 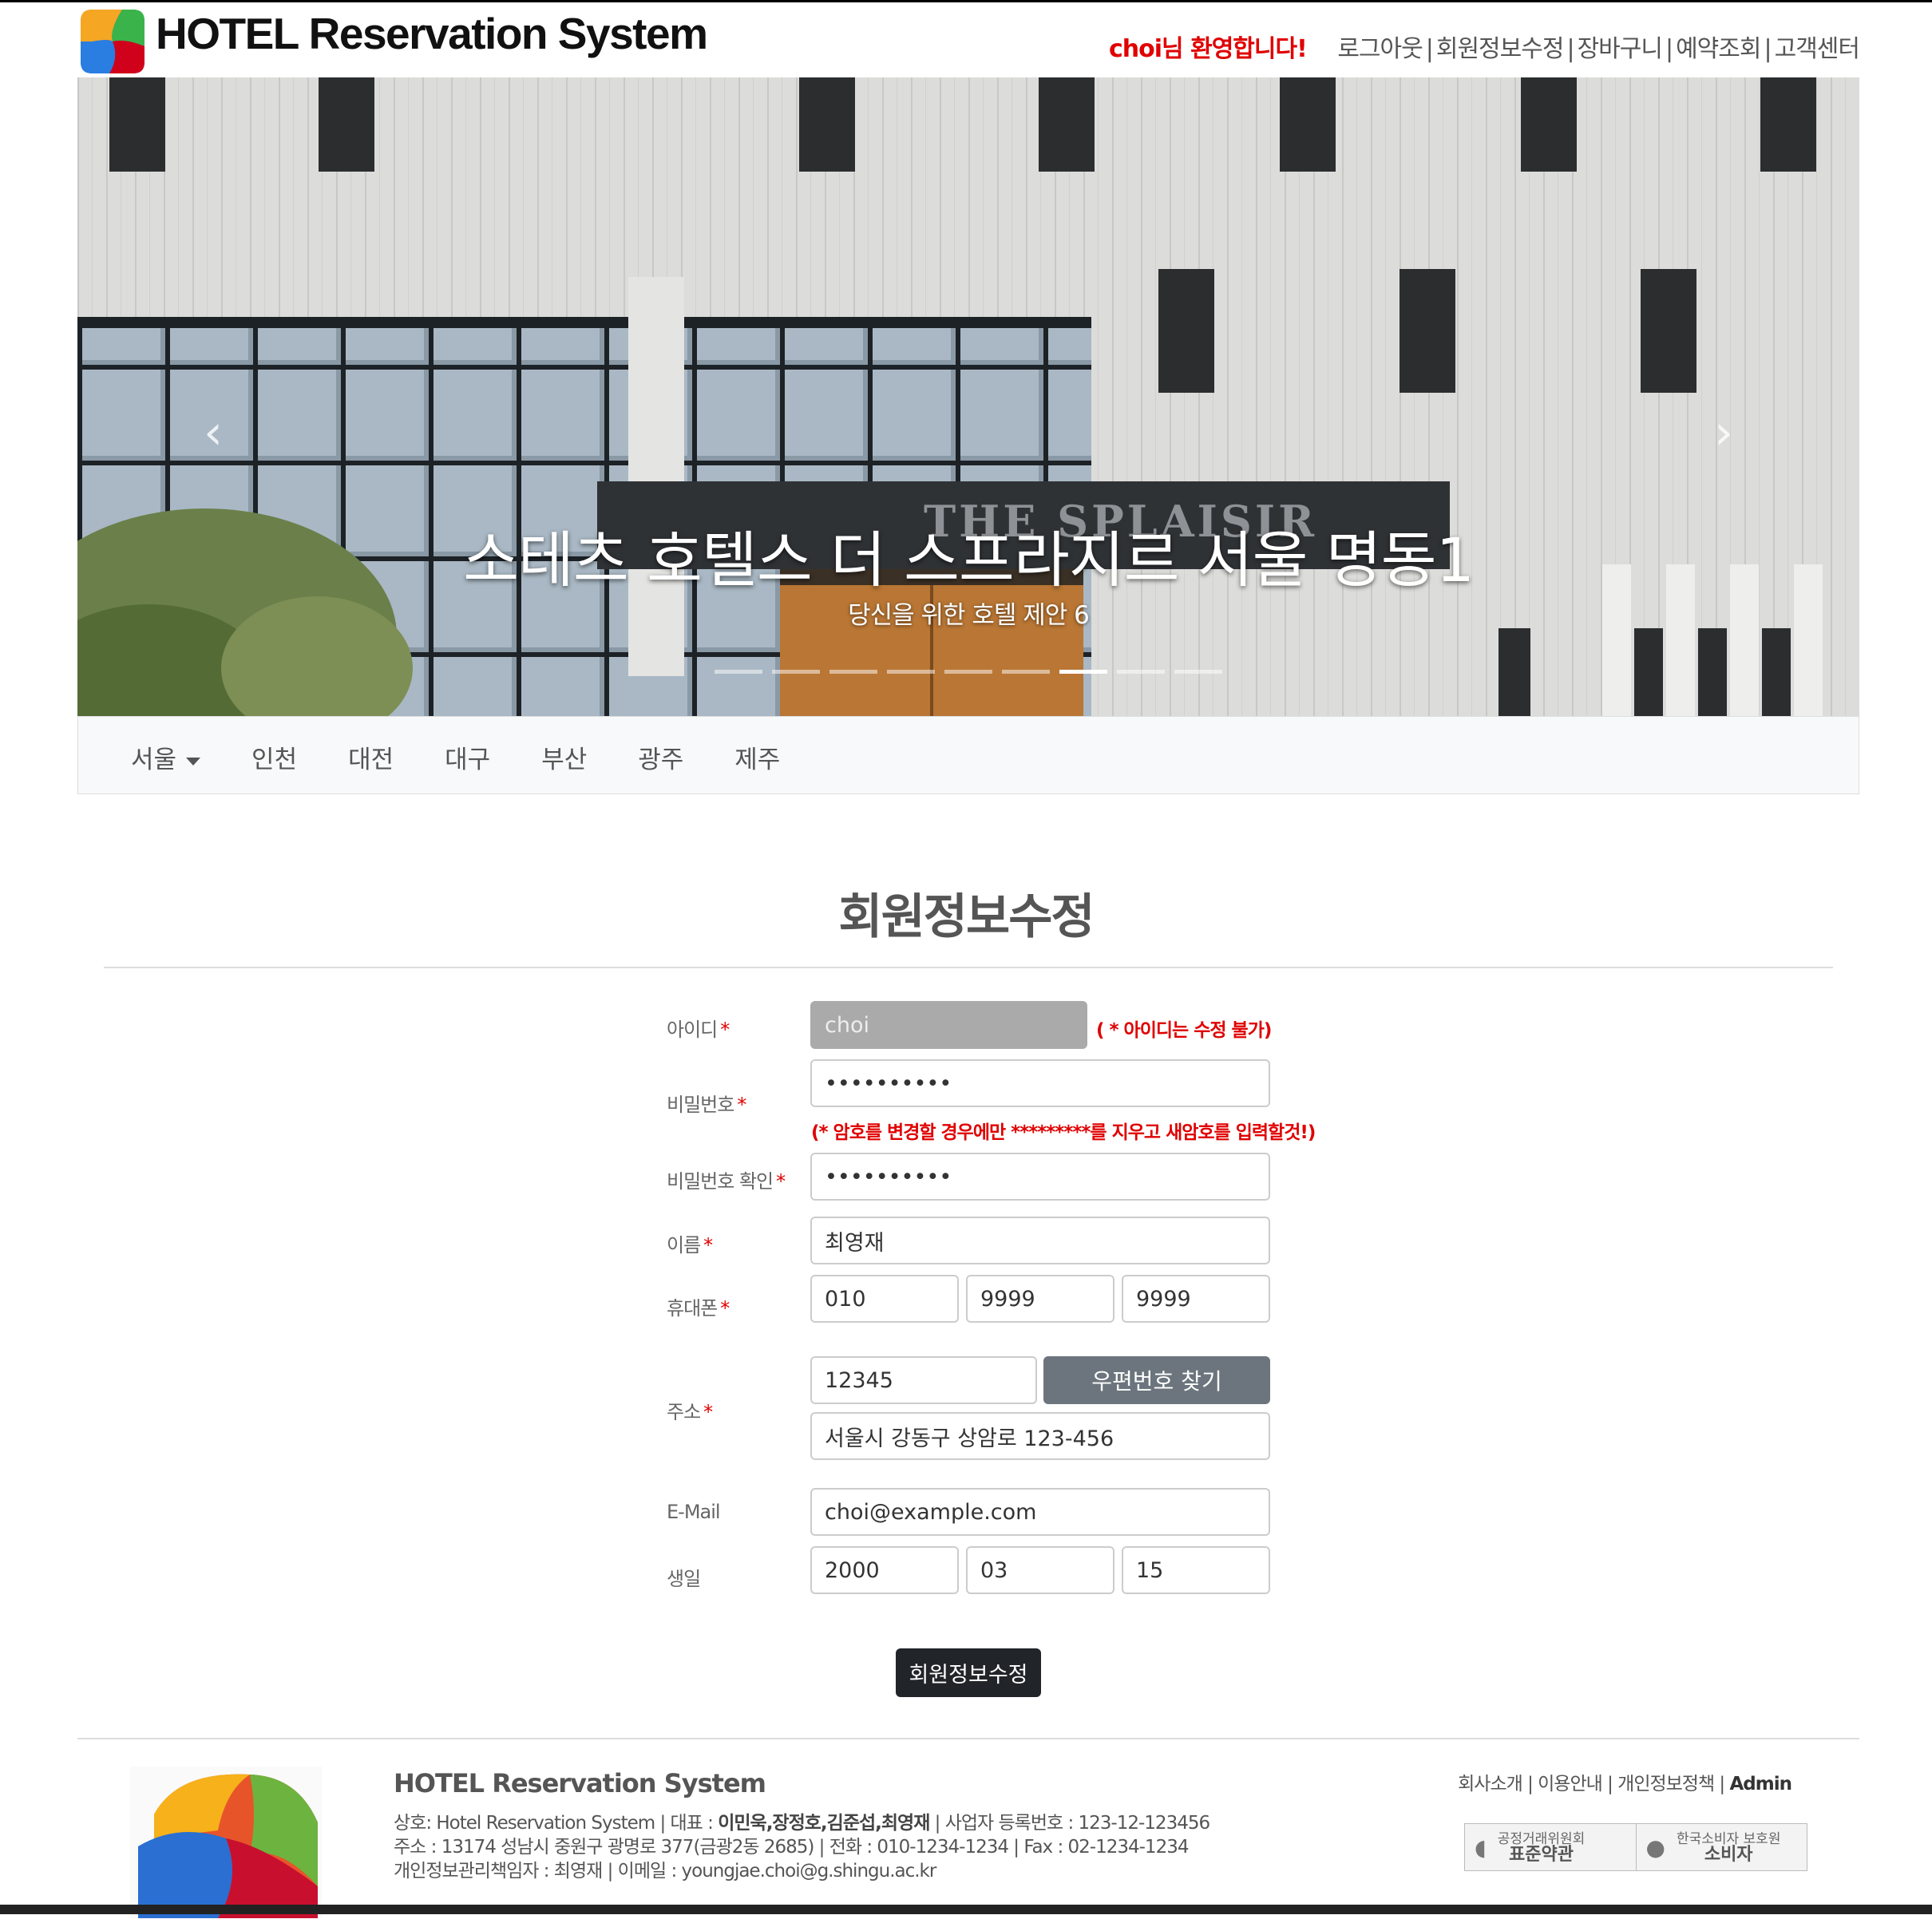 What do you see at coordinates (580, 1783) in the screenshot?
I see `footer-company-name: HOTEL Reservation System` at bounding box center [580, 1783].